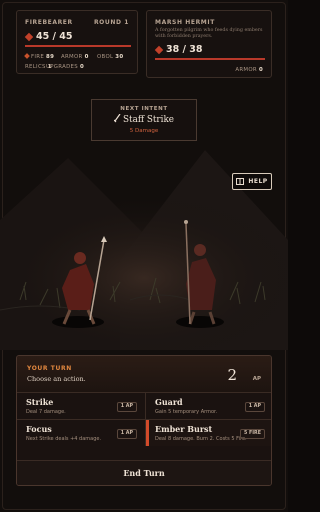  What do you see at coordinates (81, 405) in the screenshot?
I see `action-strike: Strike Deal 7 damage. 1 AP` at bounding box center [81, 405].